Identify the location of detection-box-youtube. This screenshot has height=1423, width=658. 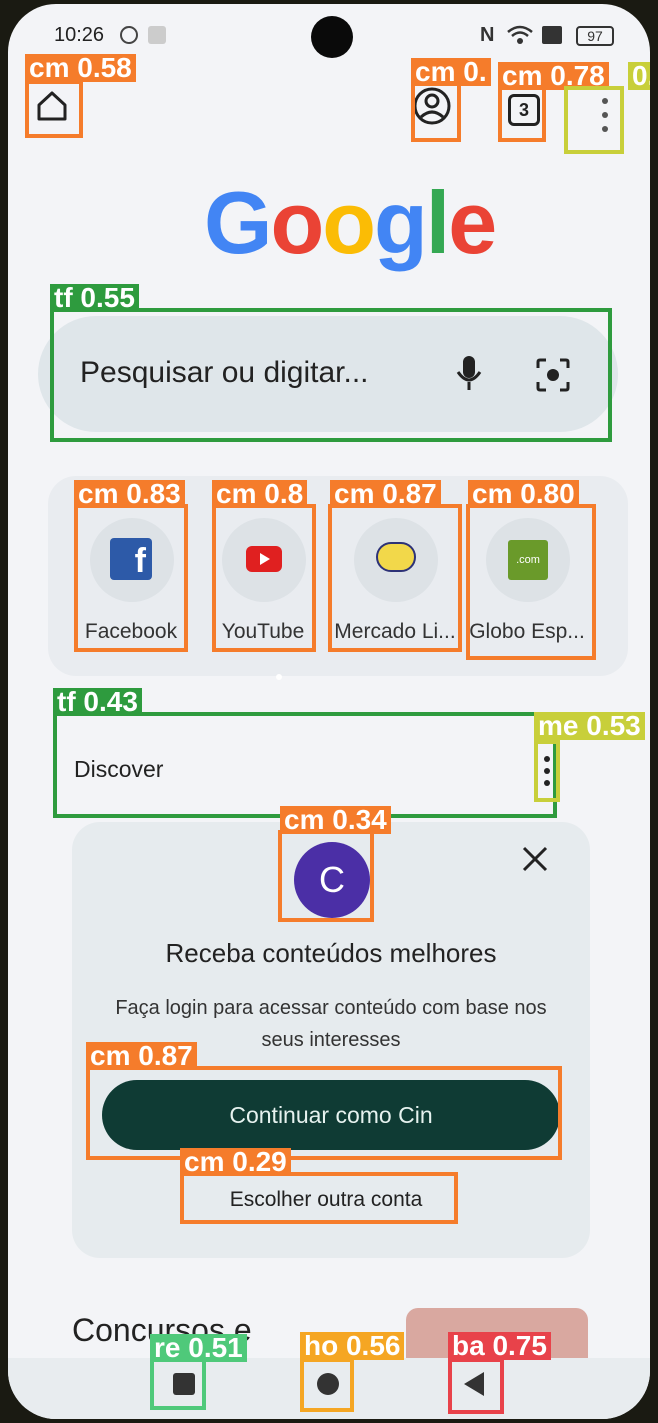
(264, 578).